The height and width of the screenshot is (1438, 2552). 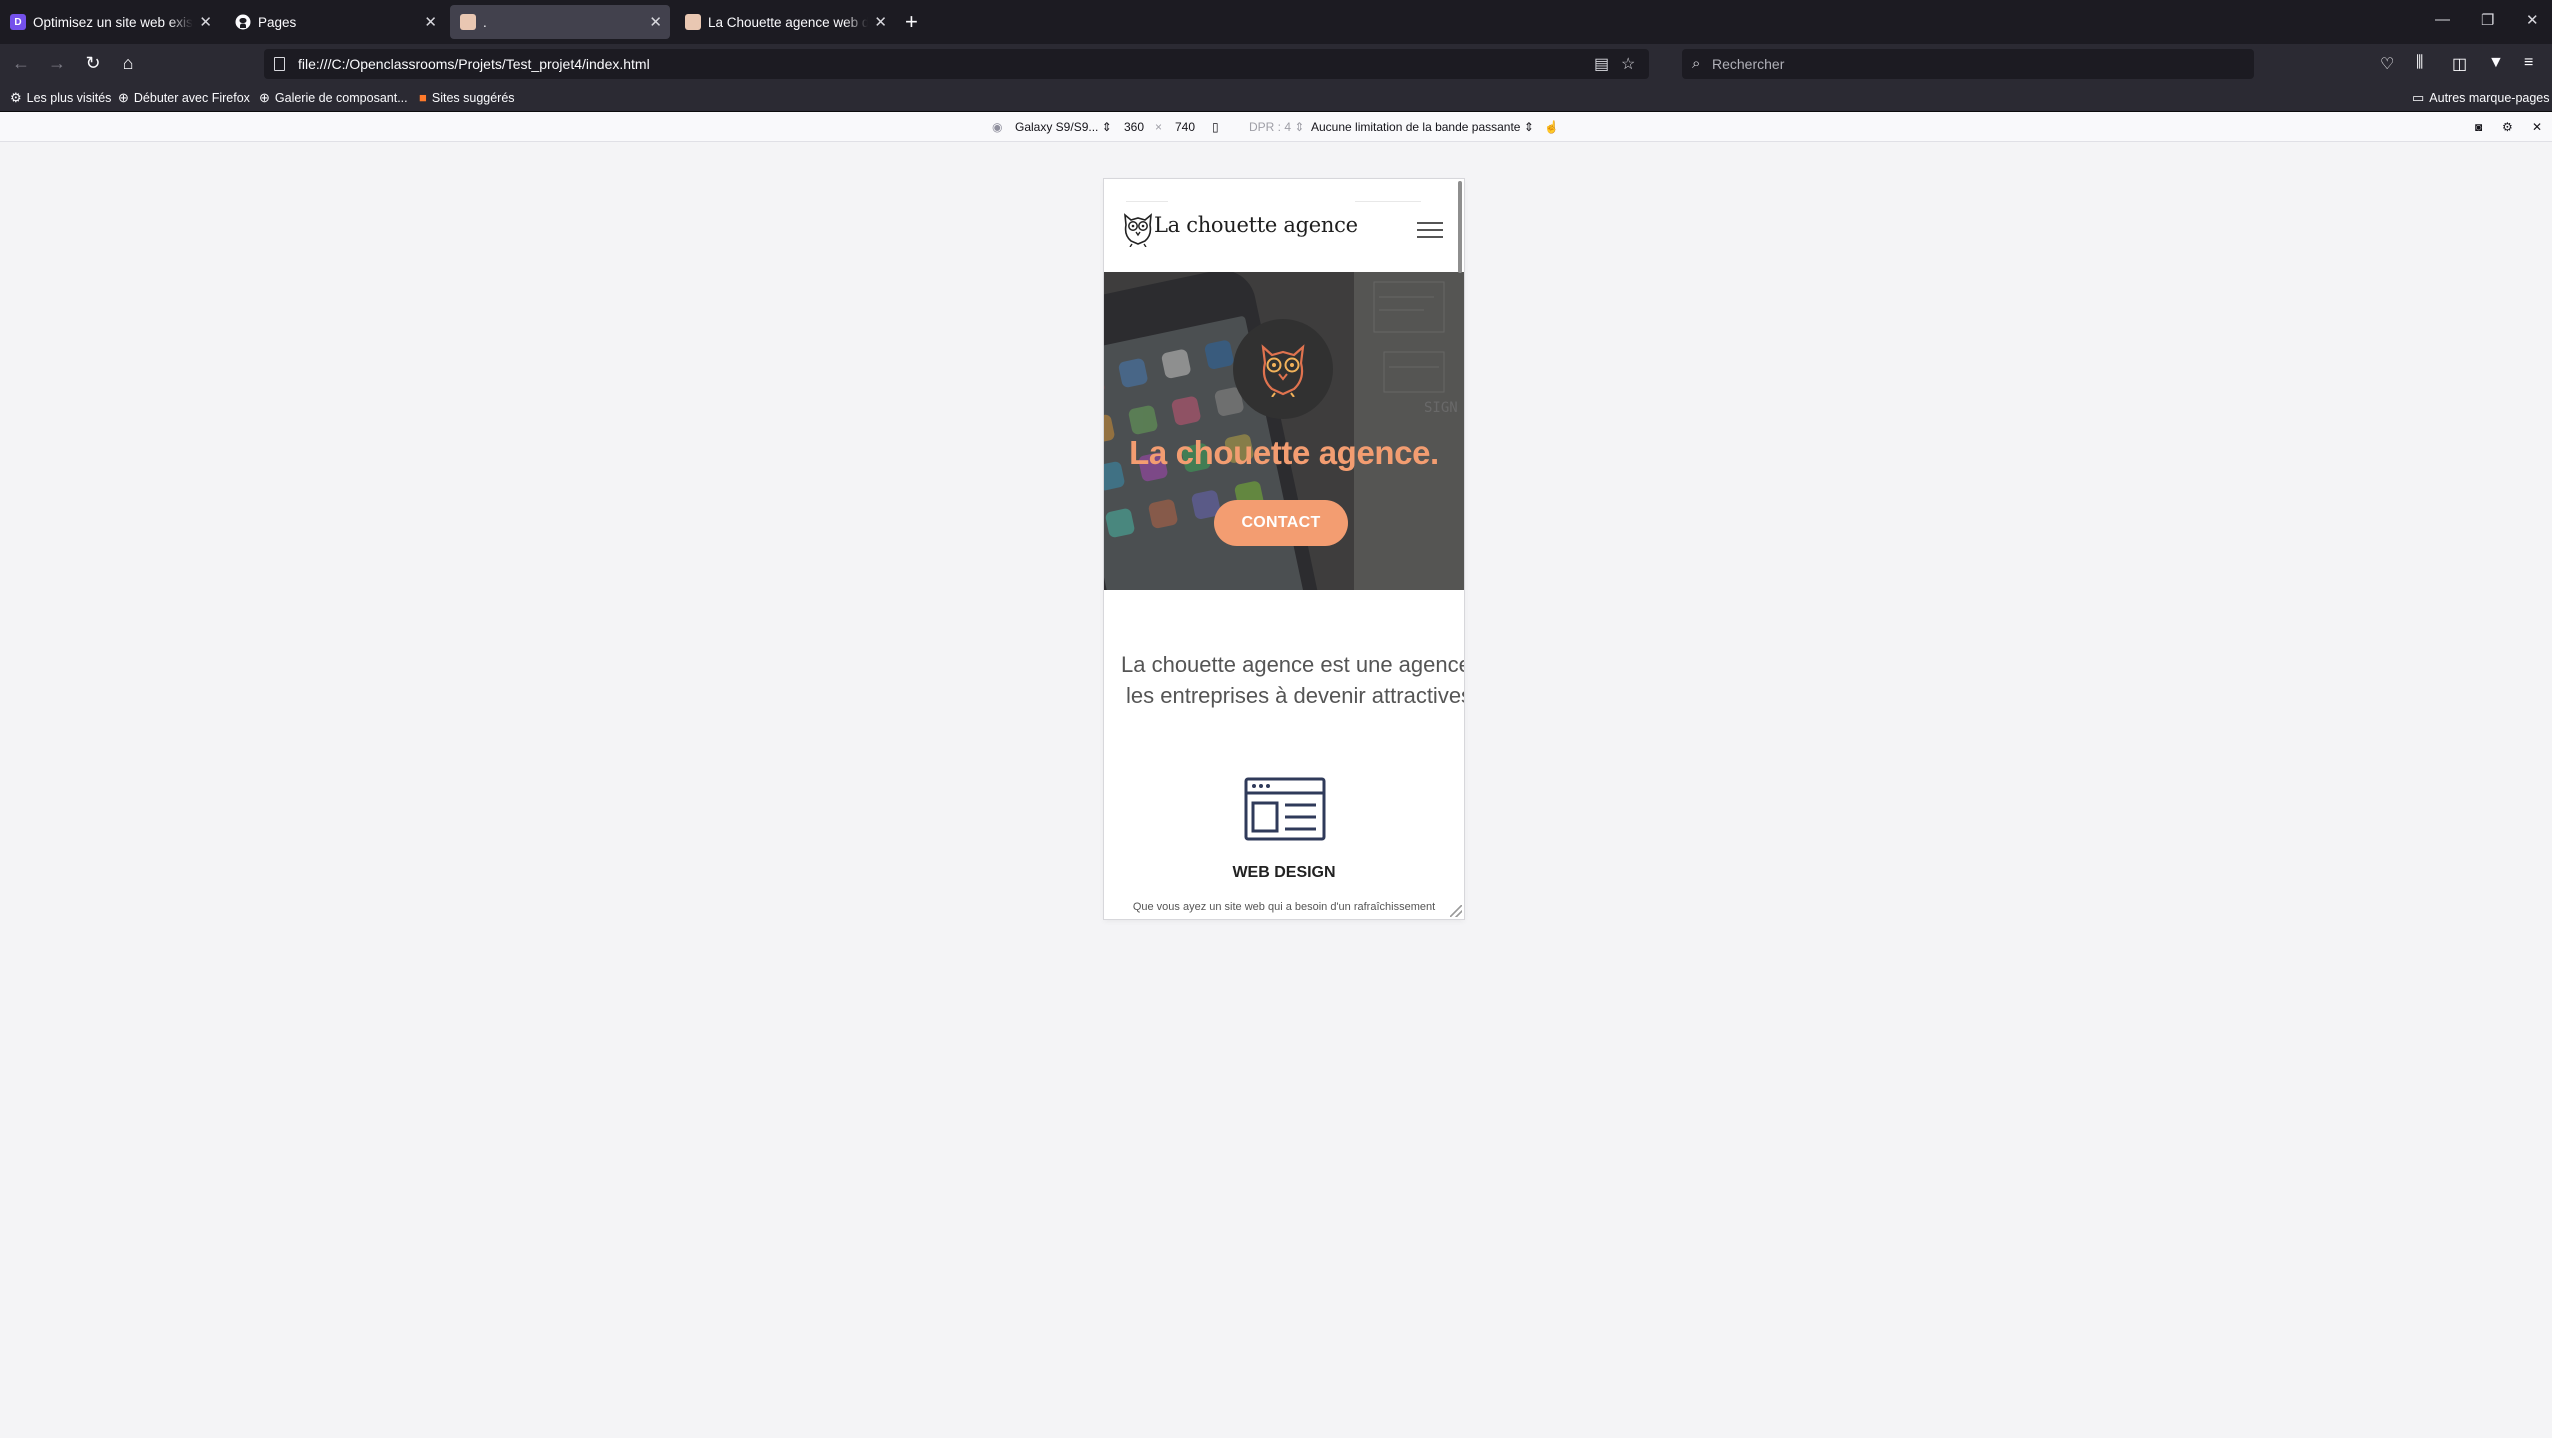 I want to click on tab-title: La Chouette agence web design, so click(x=788, y=22).